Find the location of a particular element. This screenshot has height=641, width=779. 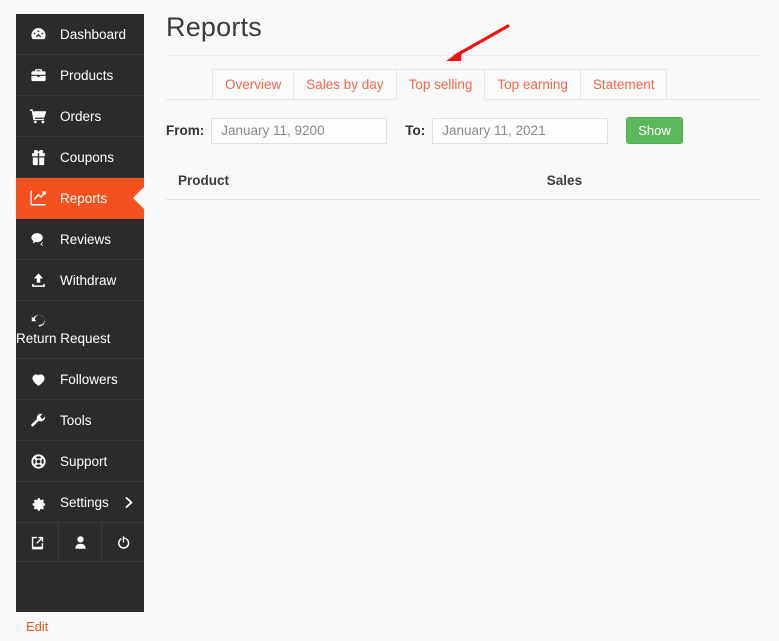

sidebar-item-label: Reports is located at coordinates (84, 198).